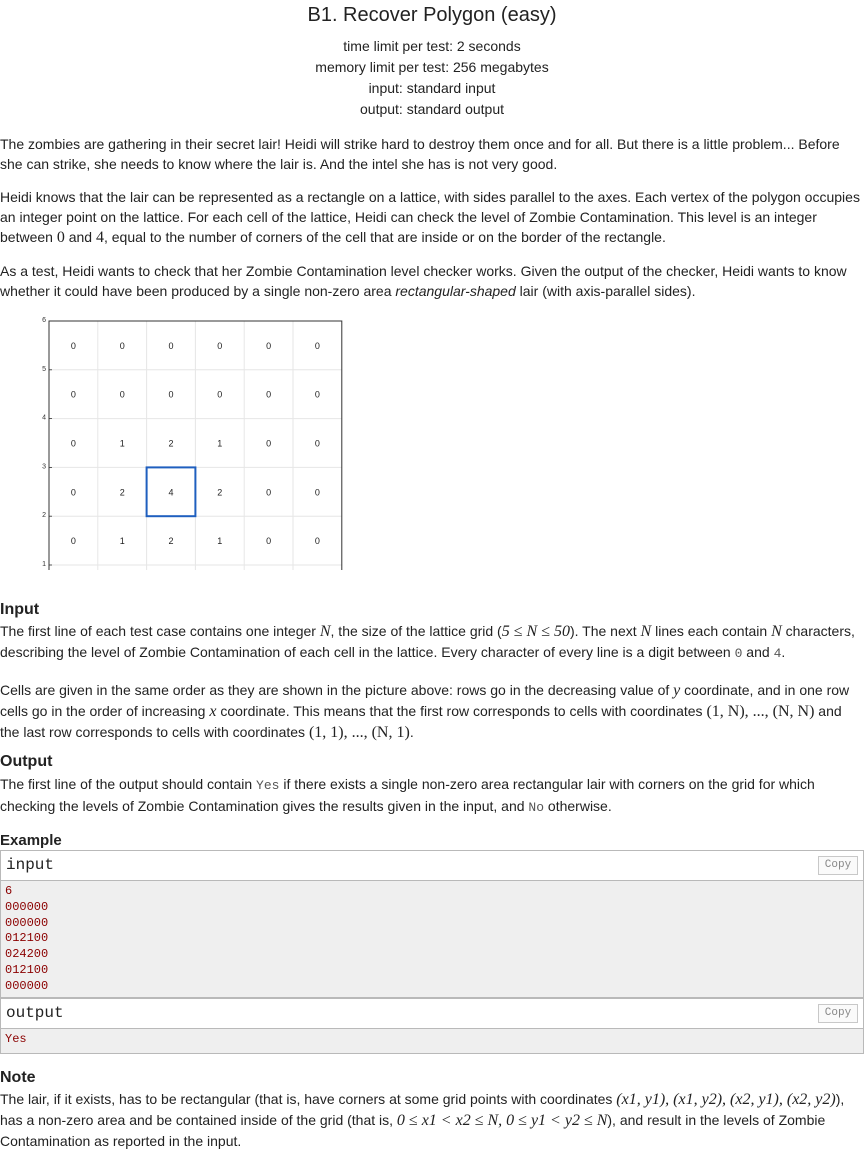 The width and height of the screenshot is (864, 1151). Describe the element at coordinates (432, 1041) in the screenshot. I see `sample-output-body: Yes` at that location.